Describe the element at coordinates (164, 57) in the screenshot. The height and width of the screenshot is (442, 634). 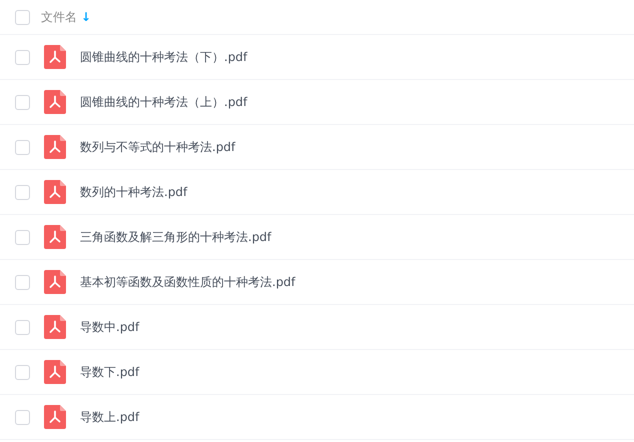
I see `file-name: 圆锥曲线的十种考法（下）.pdf` at that location.